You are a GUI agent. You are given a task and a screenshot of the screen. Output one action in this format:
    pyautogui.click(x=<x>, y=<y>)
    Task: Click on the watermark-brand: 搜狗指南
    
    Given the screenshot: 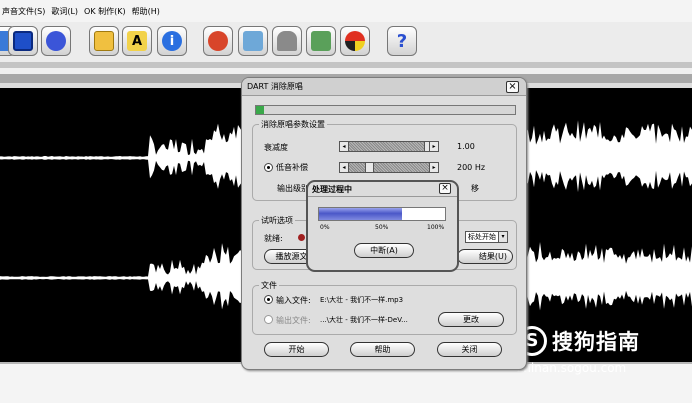 What is the action you would take?
    pyautogui.click(x=596, y=342)
    